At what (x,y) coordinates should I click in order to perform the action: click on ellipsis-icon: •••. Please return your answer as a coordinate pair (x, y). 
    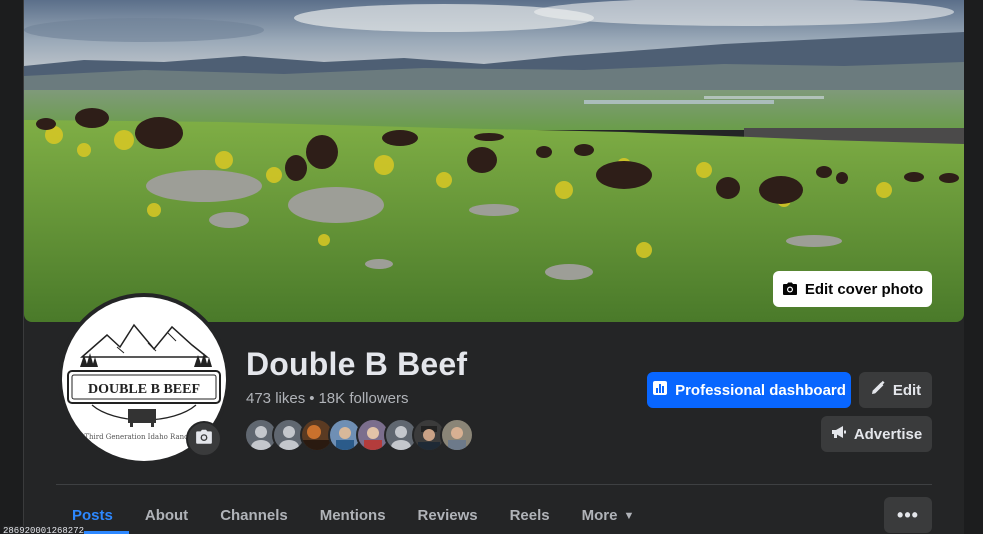
    Looking at the image, I should click on (908, 514).